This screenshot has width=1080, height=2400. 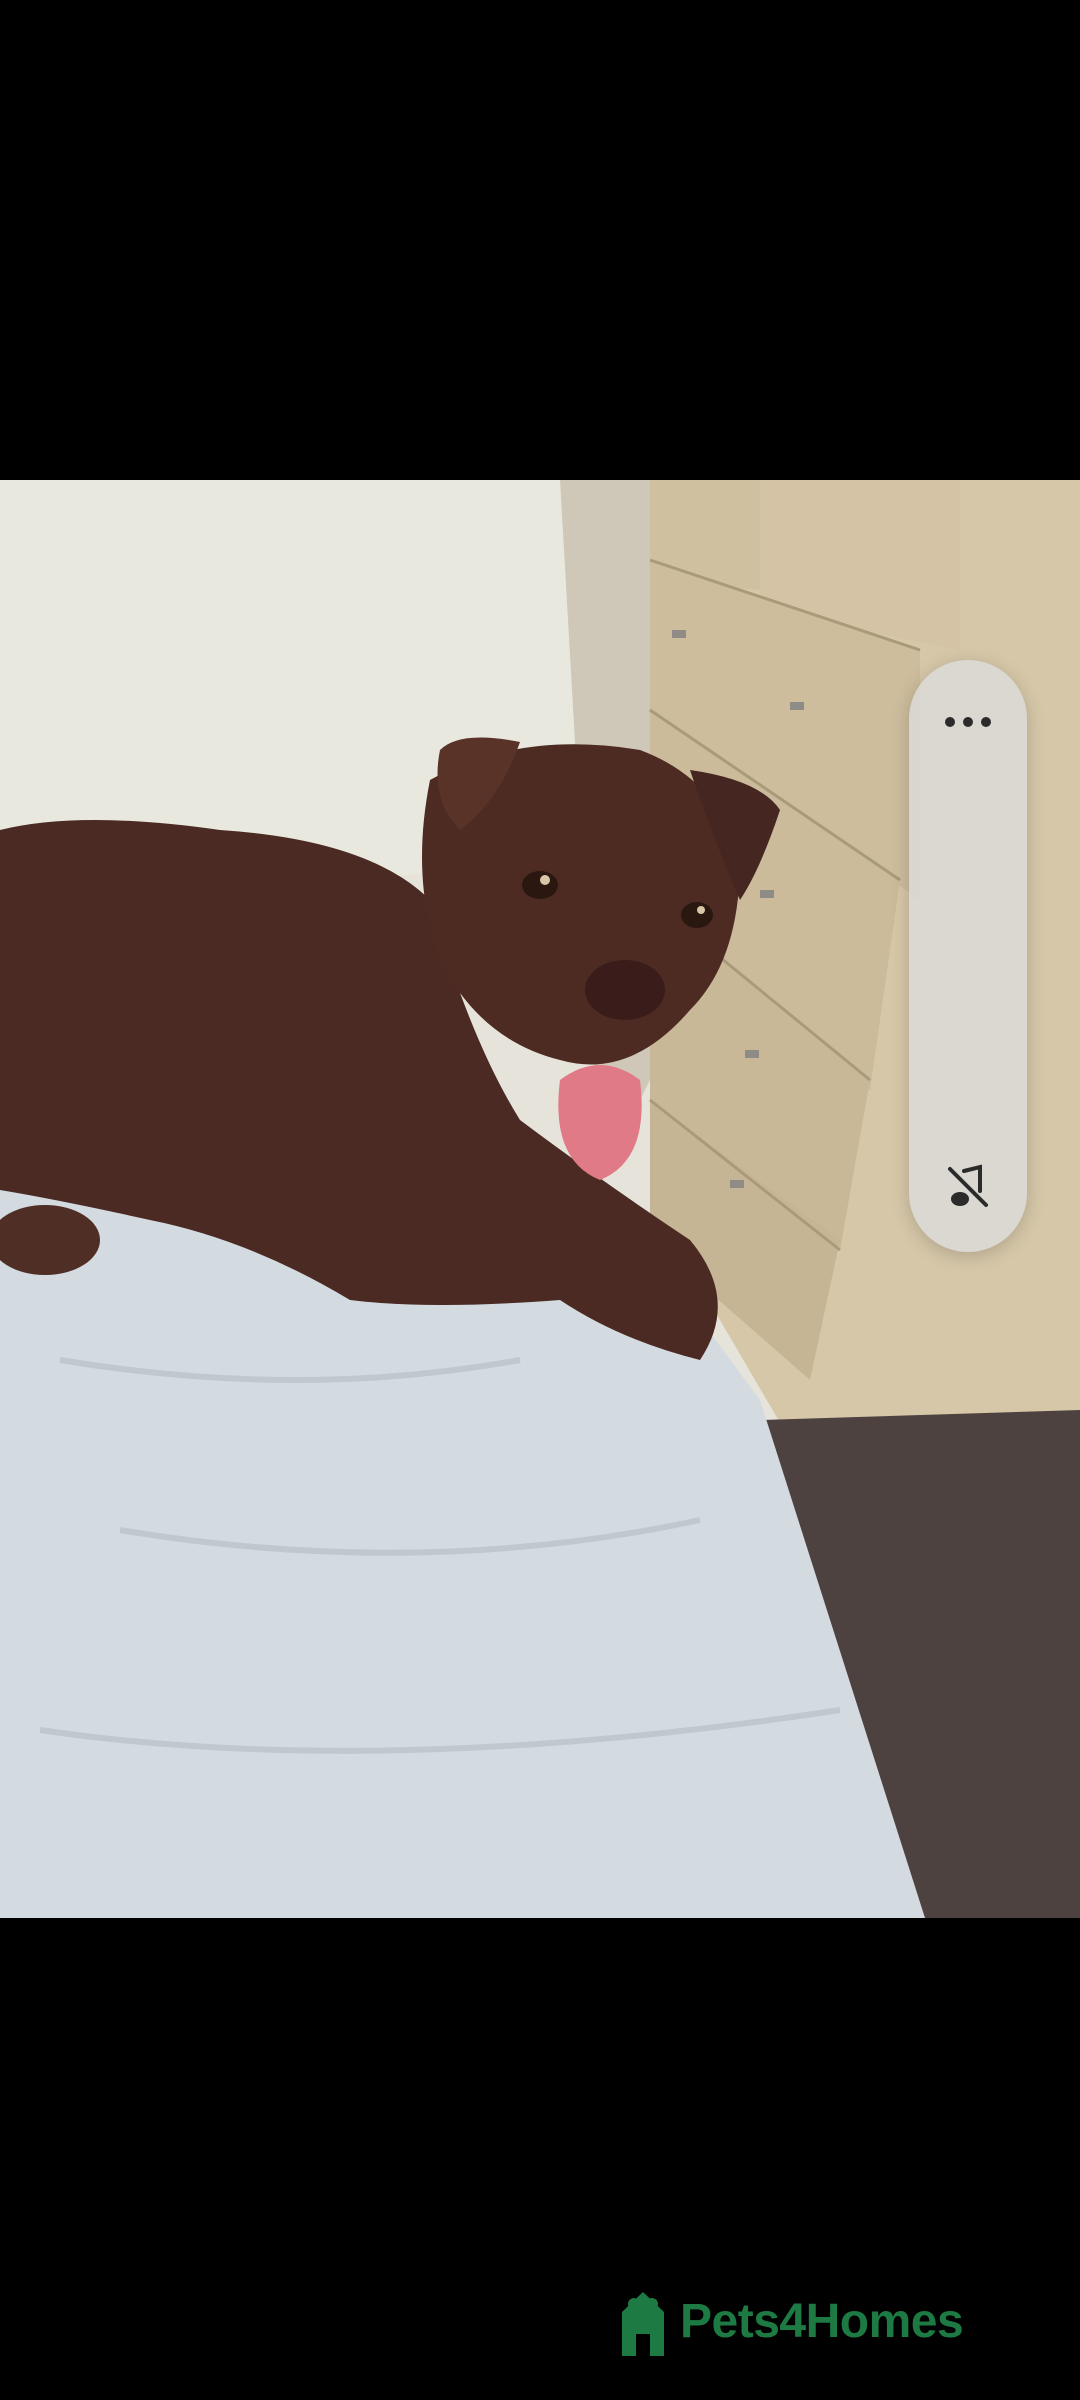 I want to click on mute-toggle-button, so click(x=968, y=1187).